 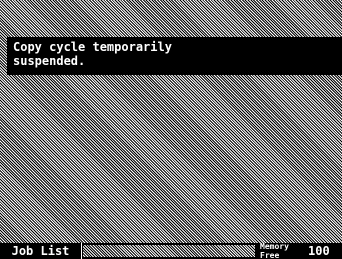 What do you see at coordinates (92, 47) in the screenshot?
I see `status-message-line-1: Copy cycle temporarily` at bounding box center [92, 47].